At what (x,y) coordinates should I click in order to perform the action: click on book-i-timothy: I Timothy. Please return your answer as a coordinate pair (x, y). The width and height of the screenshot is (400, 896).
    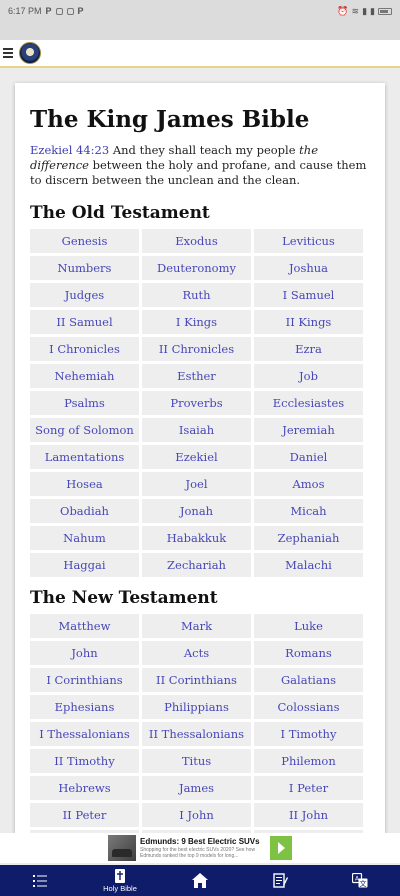
    Looking at the image, I should click on (308, 734).